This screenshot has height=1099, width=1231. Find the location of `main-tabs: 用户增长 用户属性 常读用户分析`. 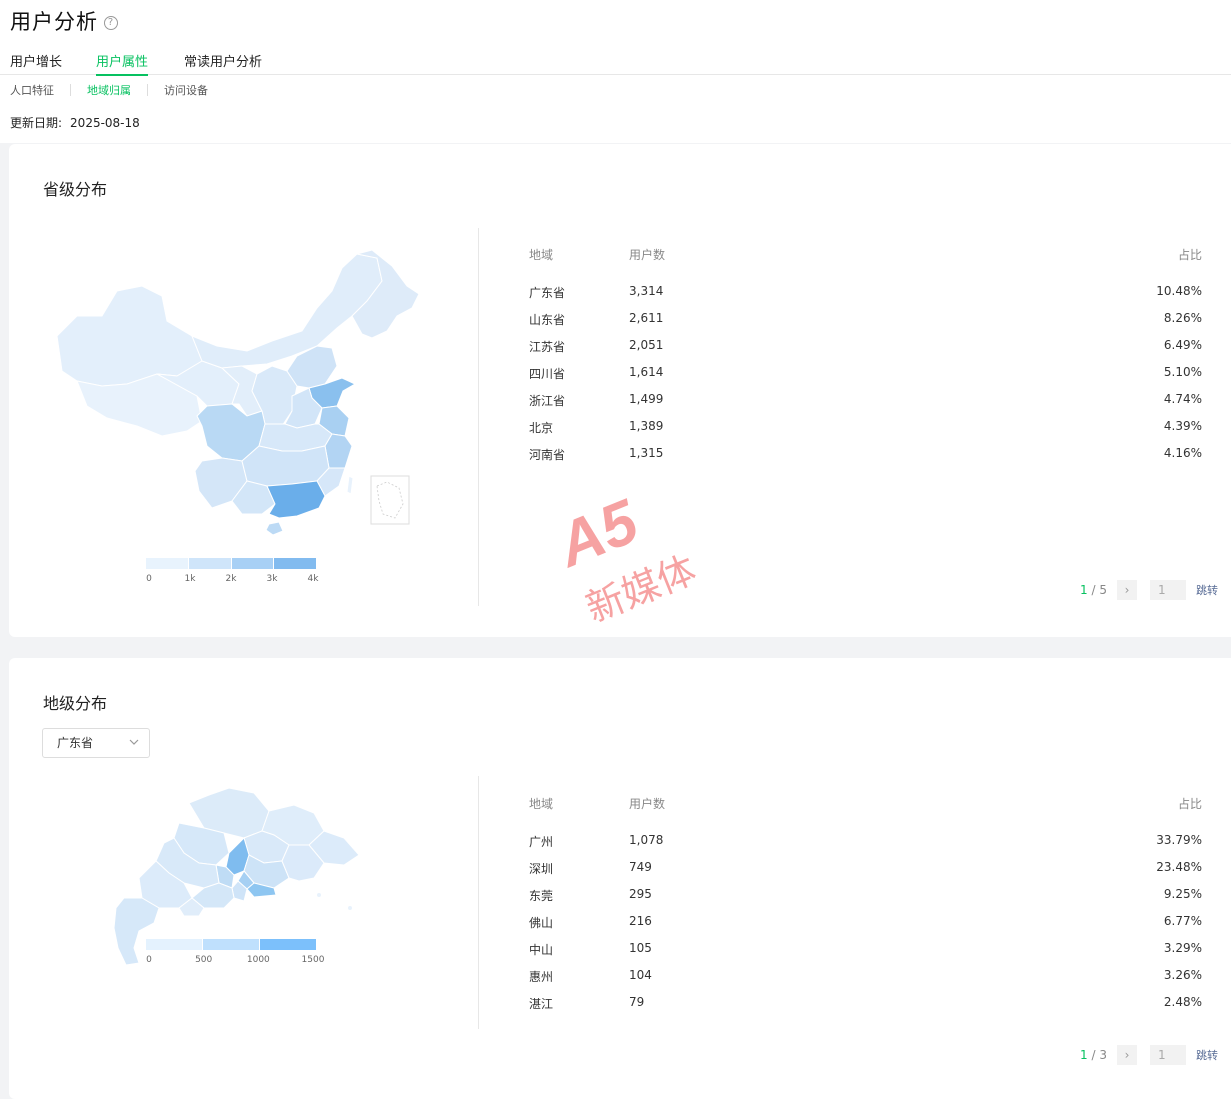

main-tabs: 用户增长 用户属性 常读用户分析 is located at coordinates (615, 61).